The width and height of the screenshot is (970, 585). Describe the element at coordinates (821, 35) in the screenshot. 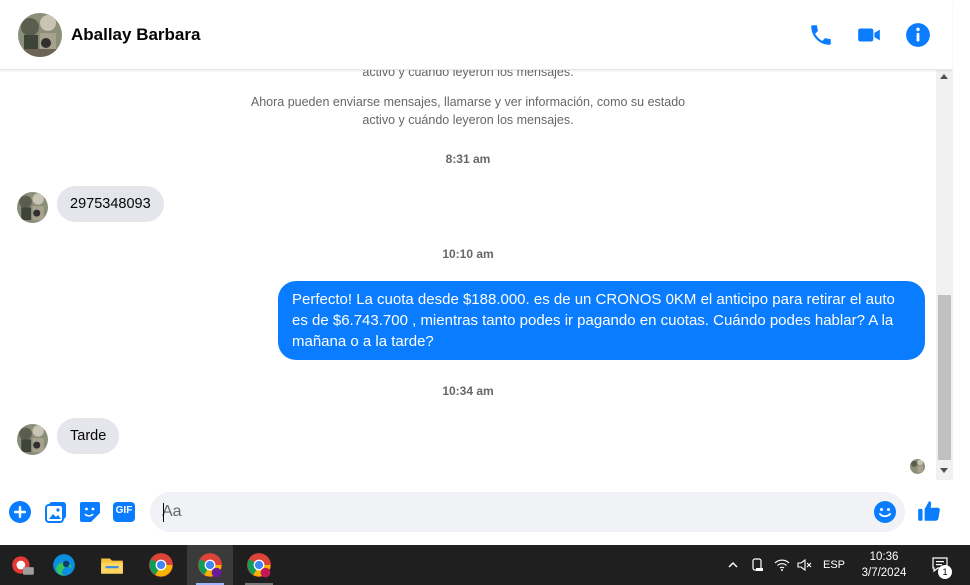

I see `phone-icon` at that location.